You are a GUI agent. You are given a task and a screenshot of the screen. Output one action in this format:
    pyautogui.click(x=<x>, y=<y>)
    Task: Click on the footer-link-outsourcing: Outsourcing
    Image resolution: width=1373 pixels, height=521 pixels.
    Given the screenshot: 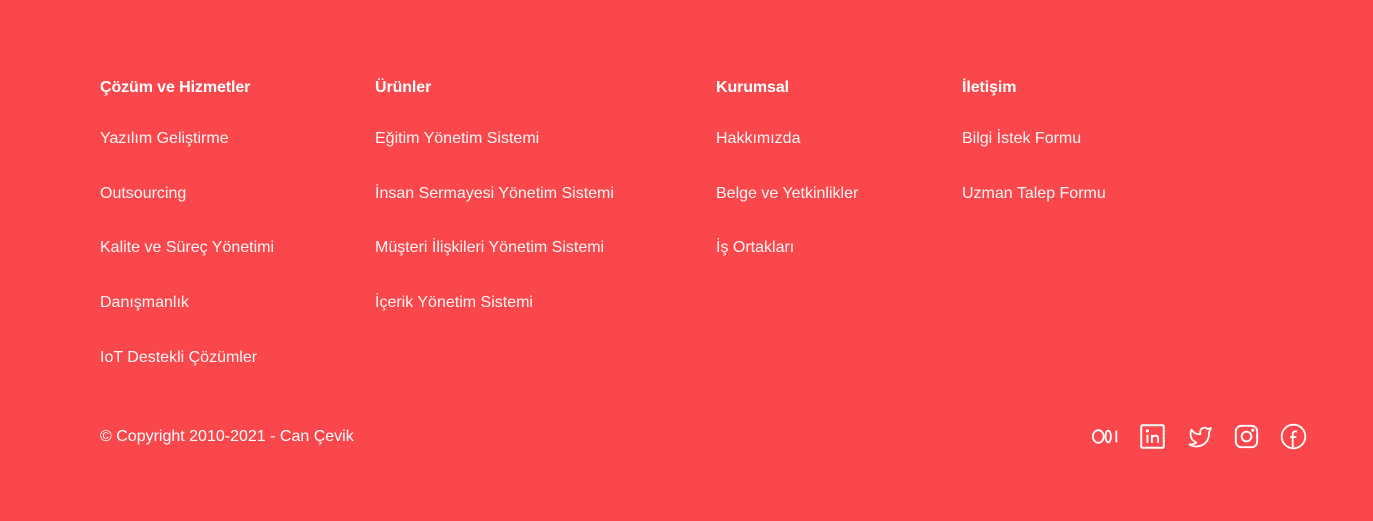 What is the action you would take?
    pyautogui.click(x=143, y=193)
    